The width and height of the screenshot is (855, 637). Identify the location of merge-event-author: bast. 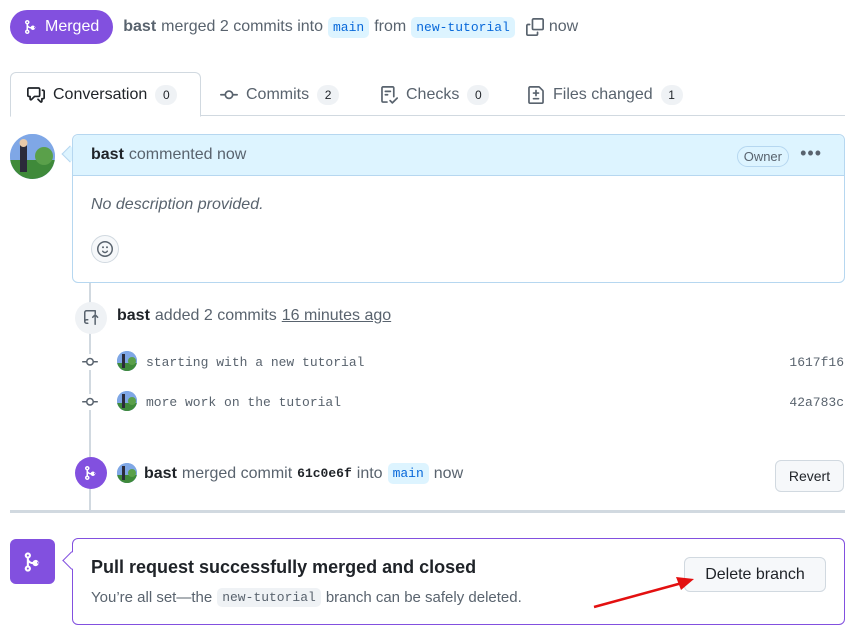
(160, 474).